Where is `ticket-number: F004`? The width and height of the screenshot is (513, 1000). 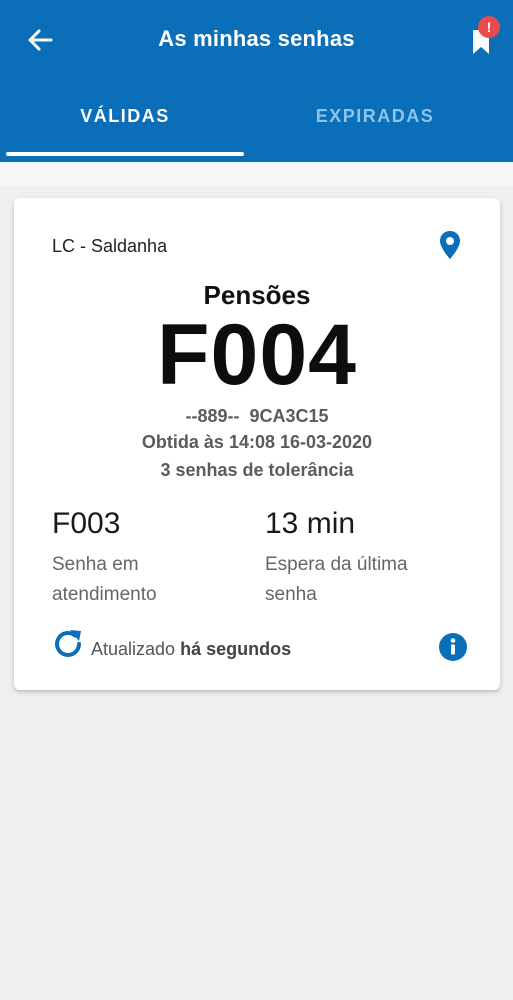
ticket-number: F004 is located at coordinates (257, 355).